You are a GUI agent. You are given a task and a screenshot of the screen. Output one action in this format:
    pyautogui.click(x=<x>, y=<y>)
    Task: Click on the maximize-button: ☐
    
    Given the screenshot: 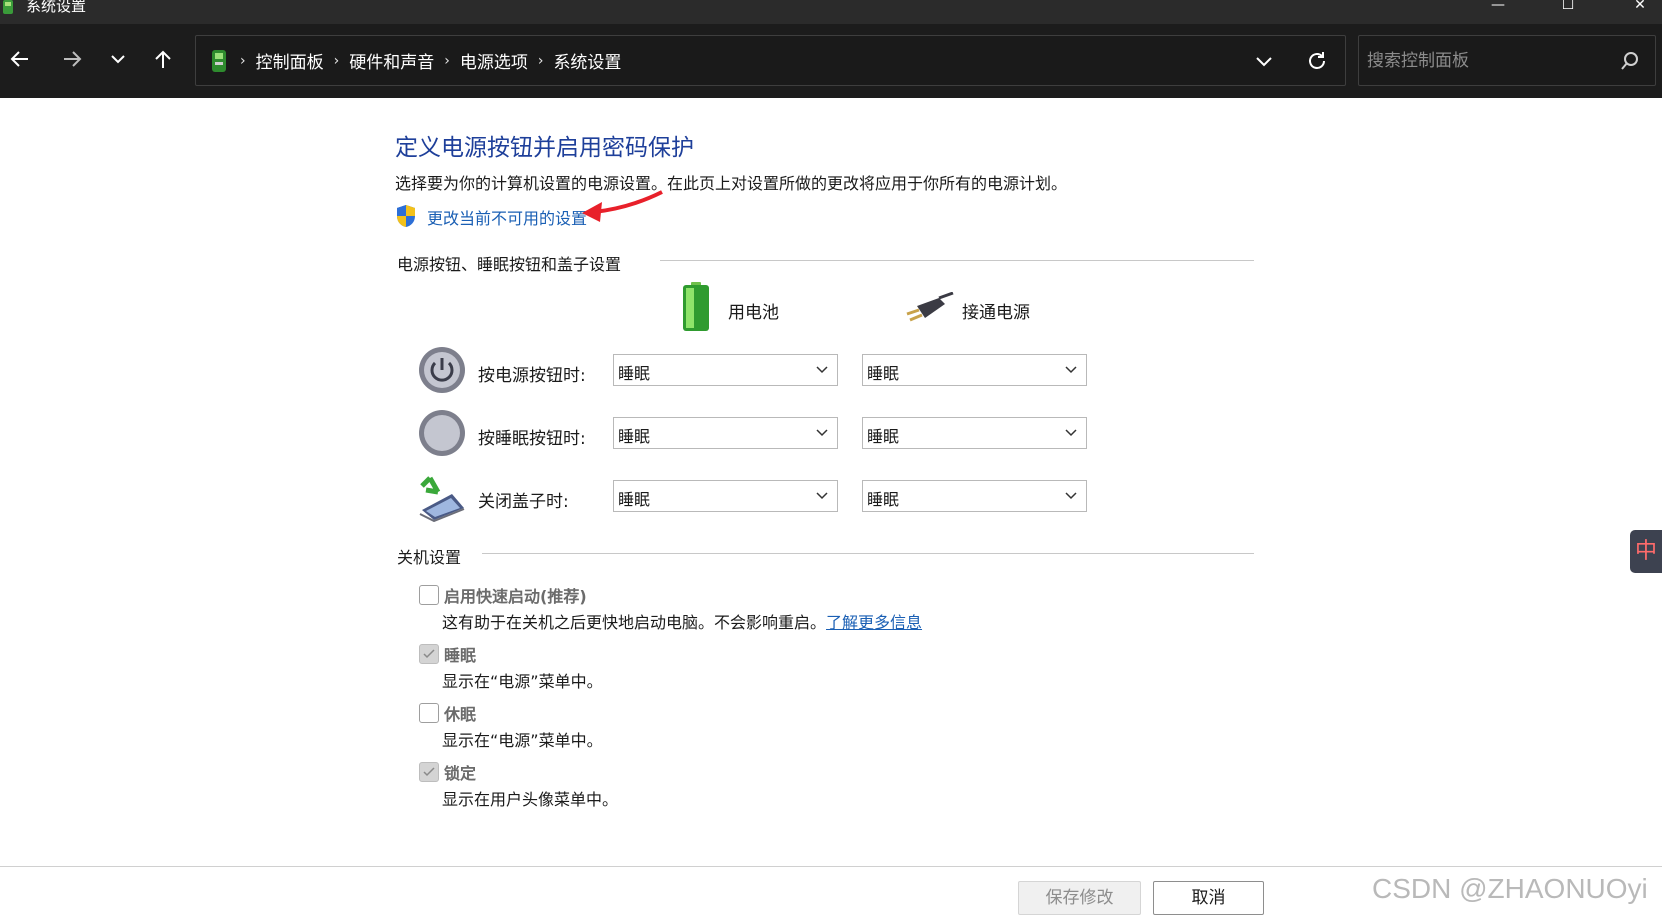 What is the action you would take?
    pyautogui.click(x=1568, y=7)
    